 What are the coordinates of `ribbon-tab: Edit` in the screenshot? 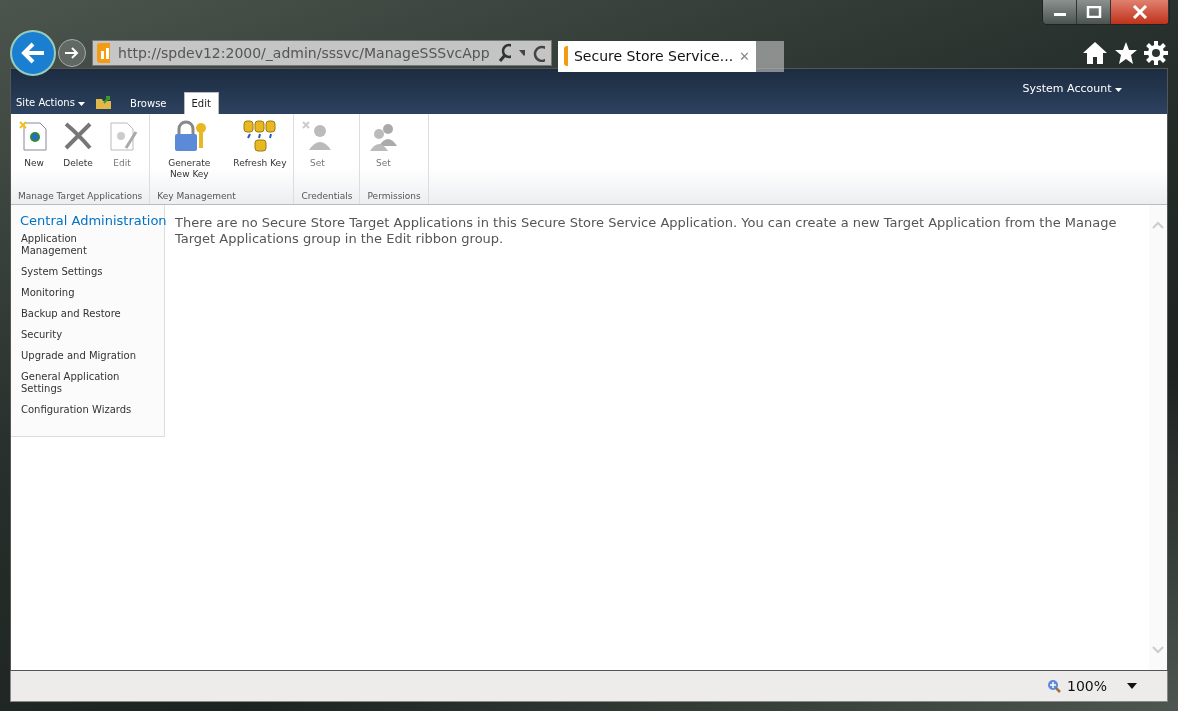 It's located at (201, 102).